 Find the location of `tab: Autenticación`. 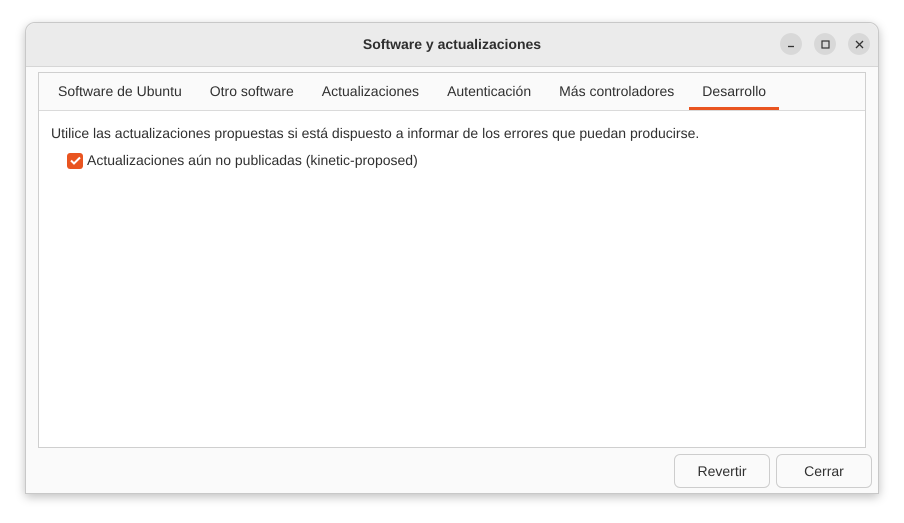

tab: Autenticación is located at coordinates (489, 91).